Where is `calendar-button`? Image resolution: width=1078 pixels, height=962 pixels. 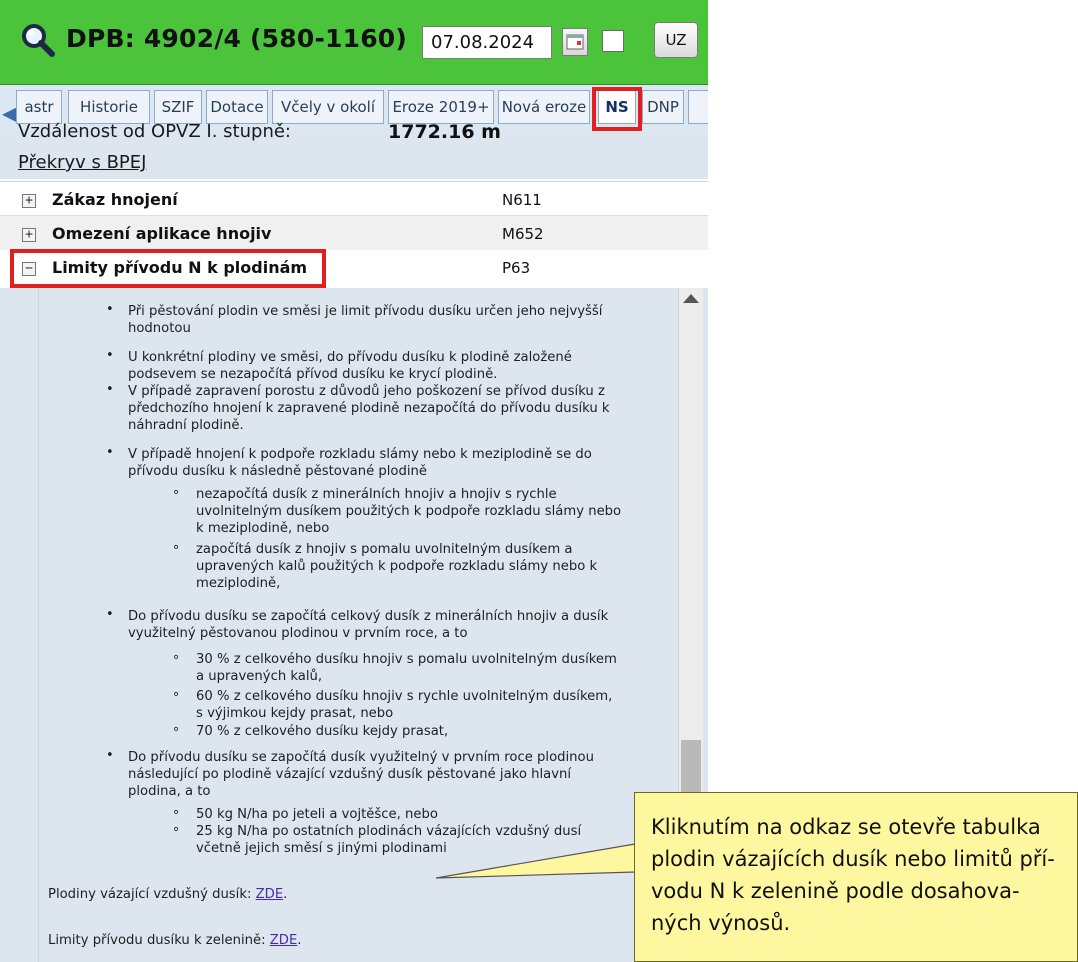
calendar-button is located at coordinates (575, 42).